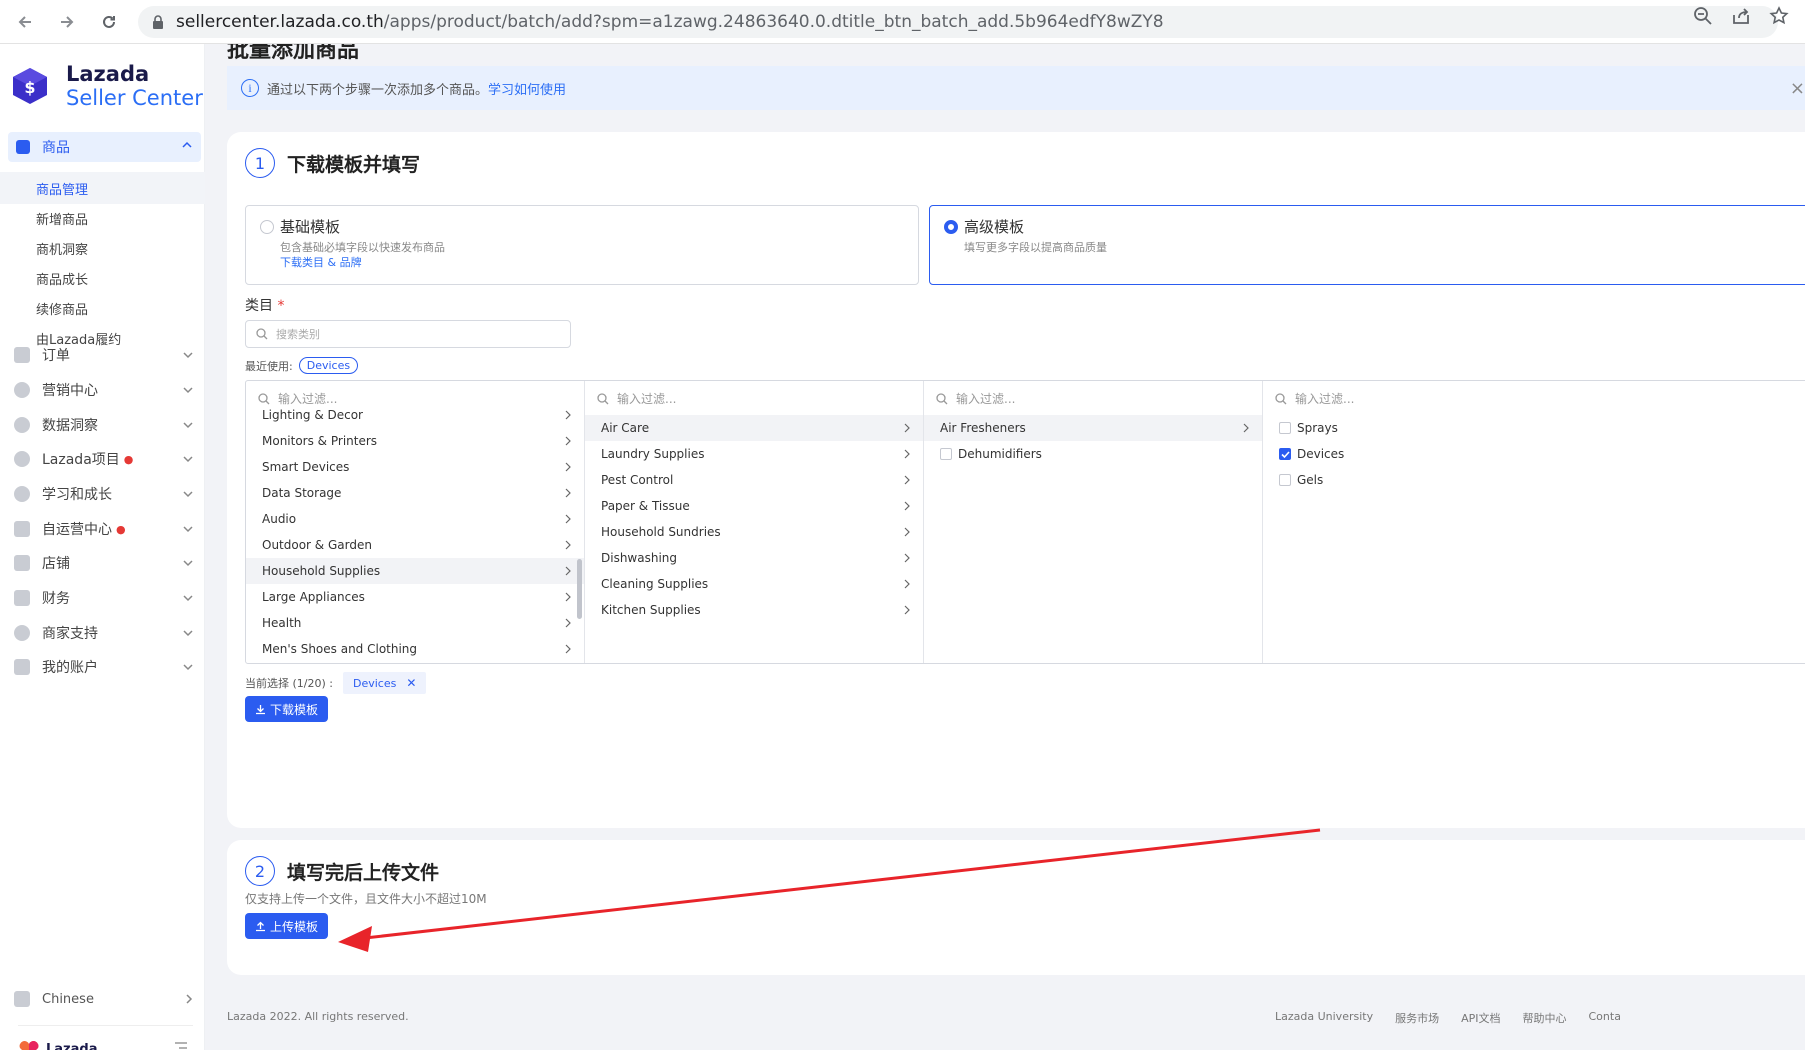  I want to click on download-category-brand-link: 下载类目 & 品牌, so click(321, 262).